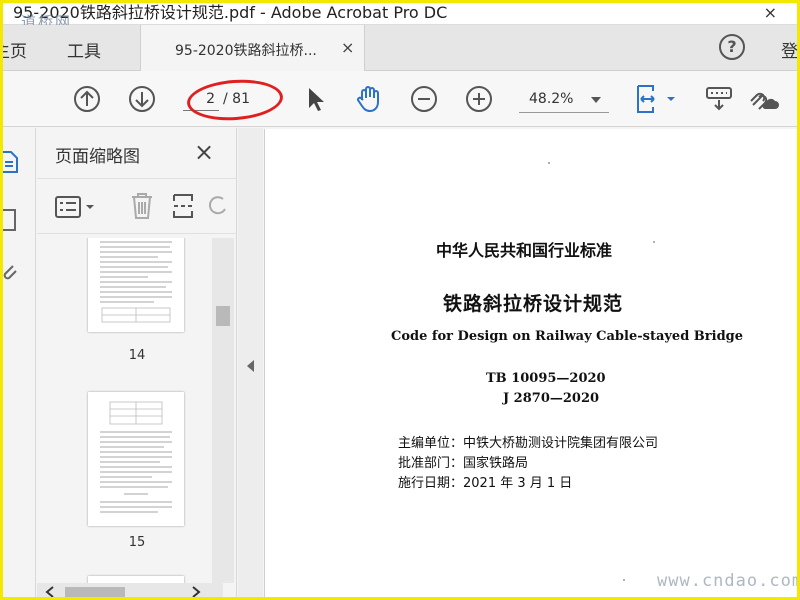  Describe the element at coordinates (400, 48) in the screenshot. I see `tab-bar: 主页 工具 95-2020铁路斜拉桥... × ? 登` at that location.